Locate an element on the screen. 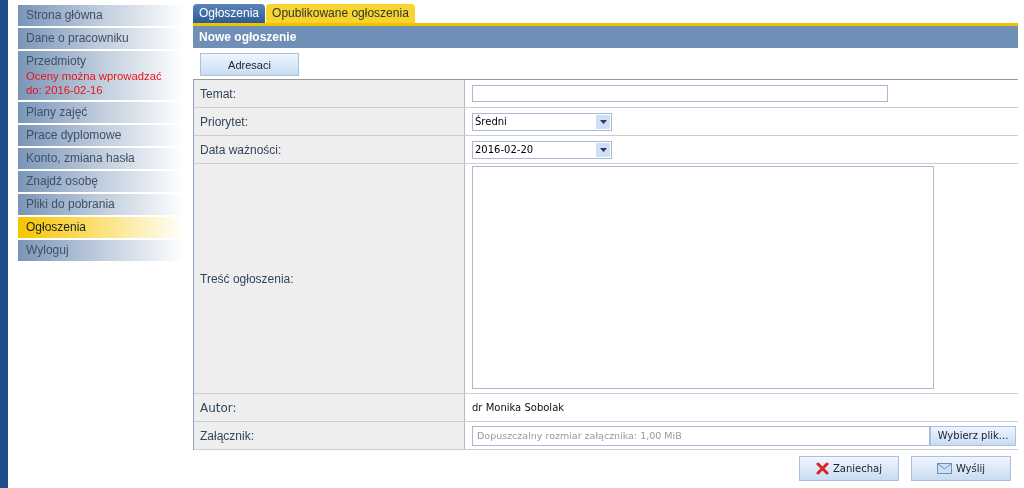 Image resolution: width=1024 pixels, height=488 pixels. dropdown-field: Średni is located at coordinates (542, 121).